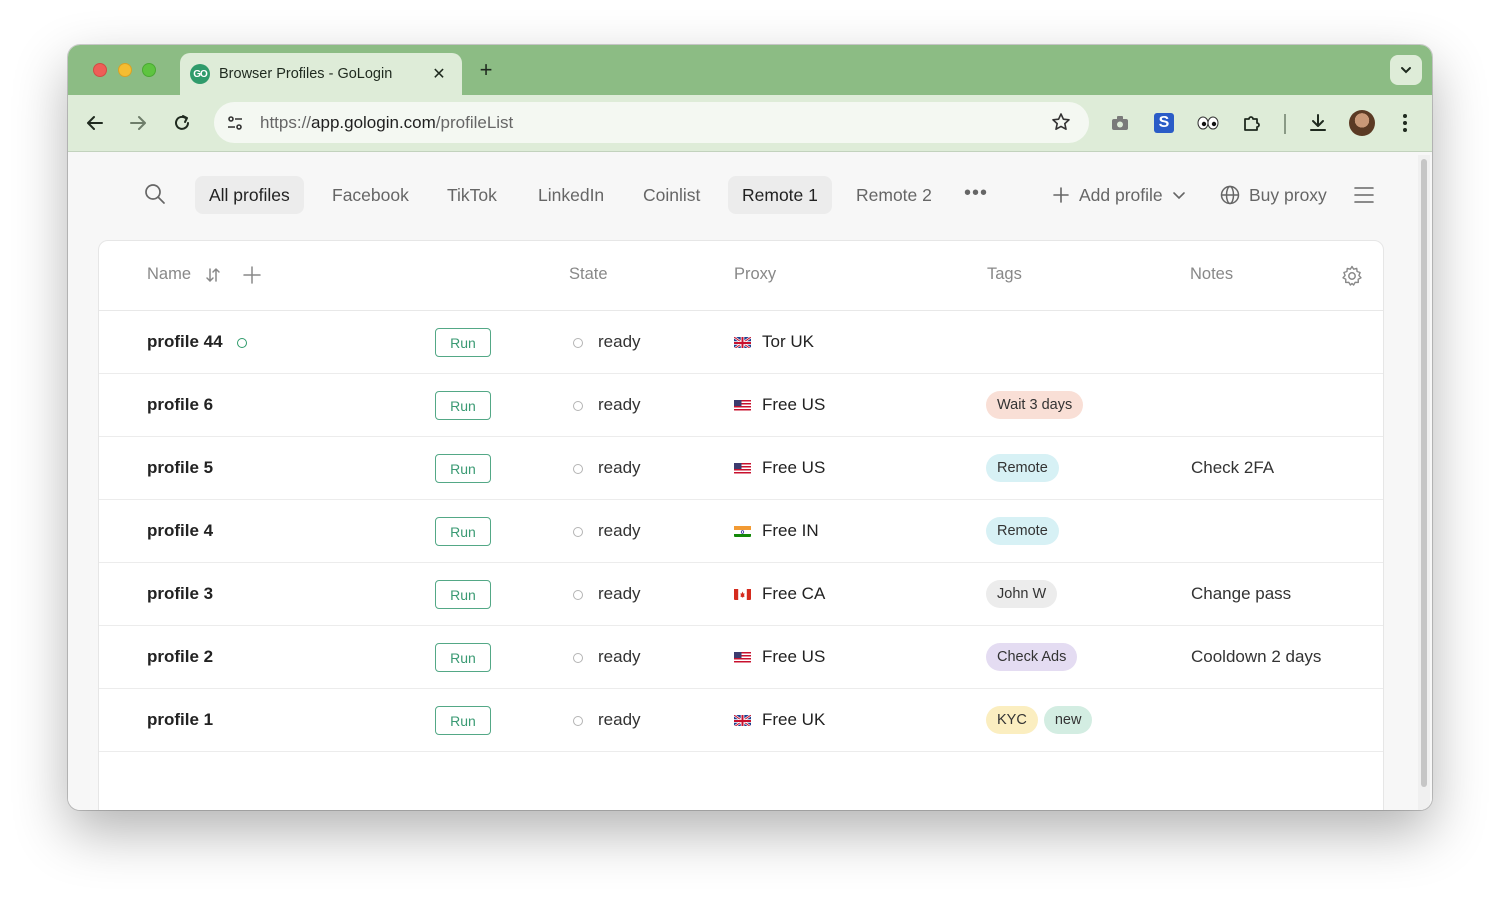 This screenshot has height=900, width=1500. What do you see at coordinates (741, 720) in the screenshot?
I see `table-row: profile 1 Run ready Free UK KYC new` at bounding box center [741, 720].